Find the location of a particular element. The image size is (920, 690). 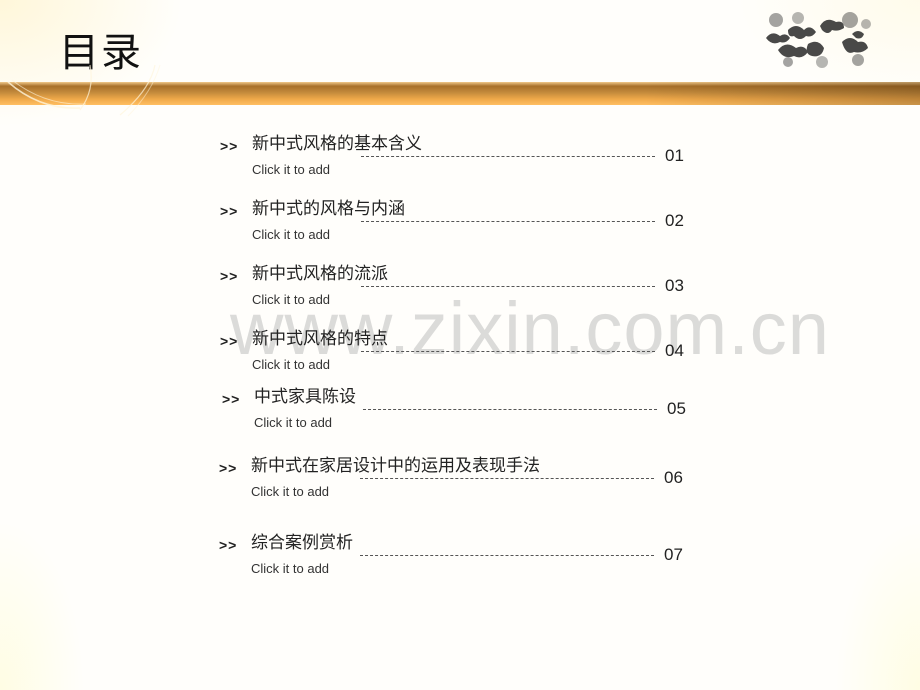

toc-item-title: 综合案例赏析 is located at coordinates (302, 543).